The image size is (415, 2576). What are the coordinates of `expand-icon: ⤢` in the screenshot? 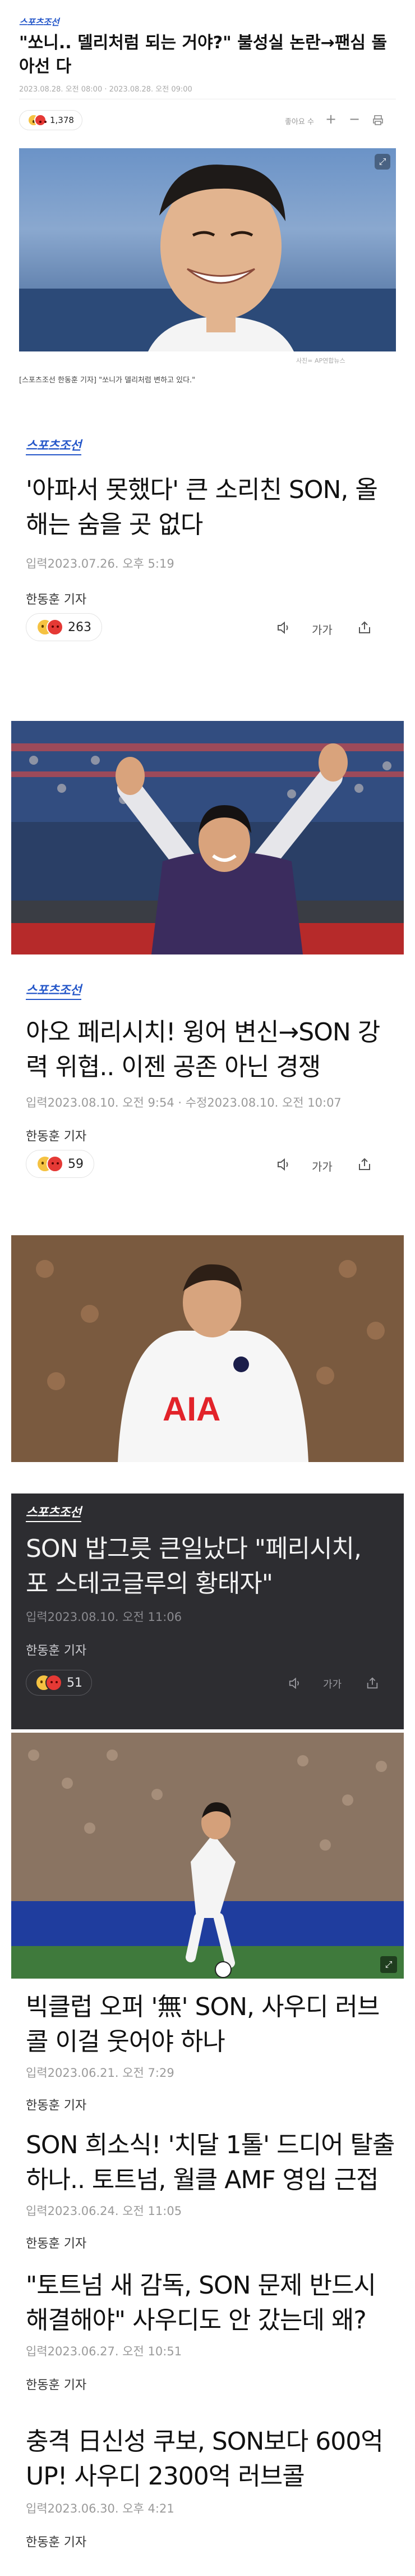 It's located at (383, 162).